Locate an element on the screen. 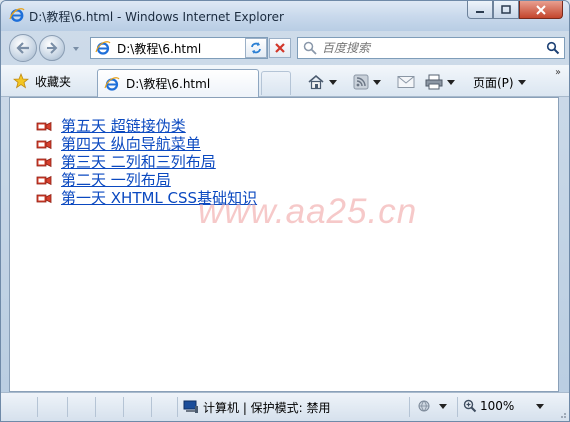 The height and width of the screenshot is (422, 570). search-icon is located at coordinates (553, 48).